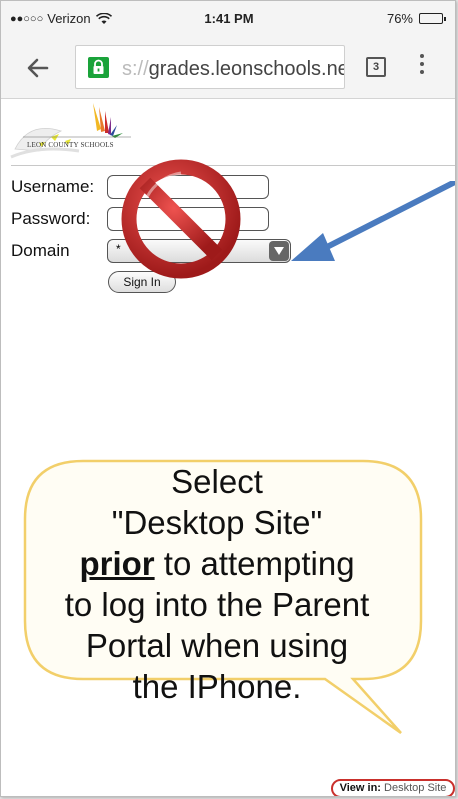 The image size is (458, 799). What do you see at coordinates (135, 69) in the screenshot?
I see `url-scheme: s://` at bounding box center [135, 69].